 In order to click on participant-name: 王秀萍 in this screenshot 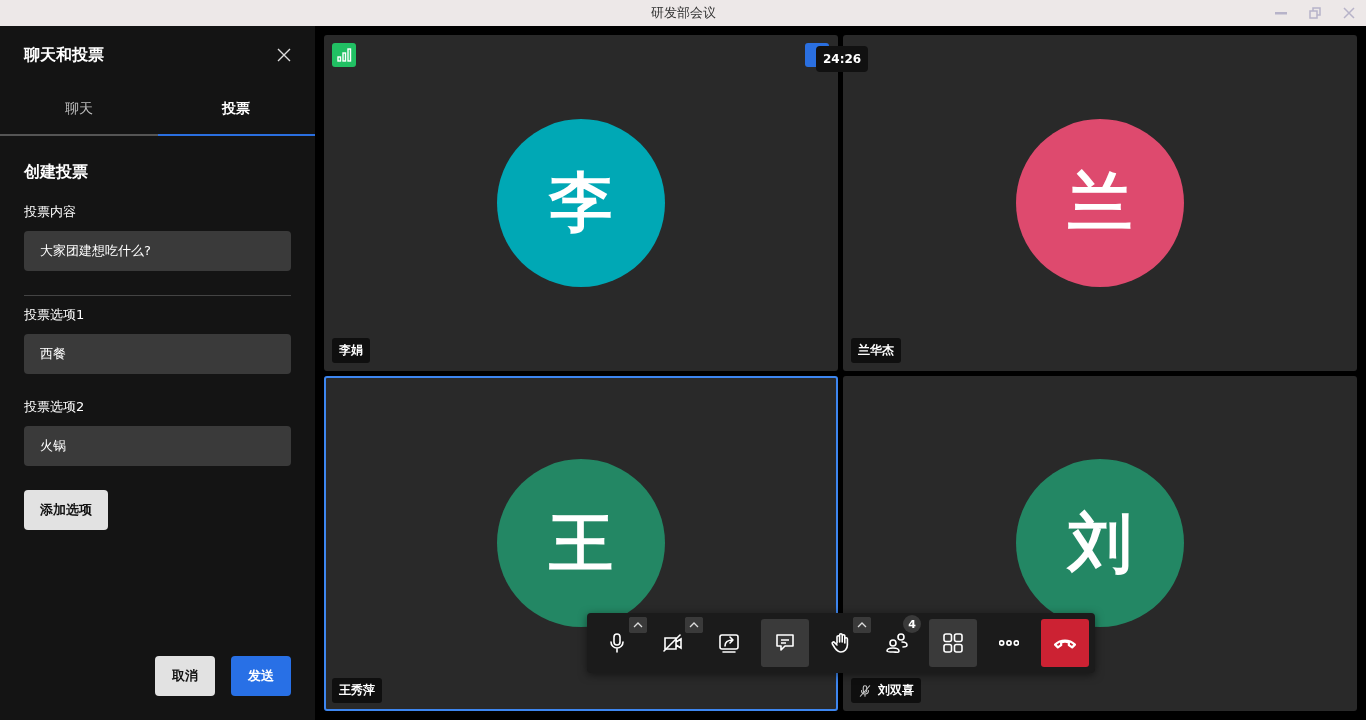, I will do `click(357, 690)`.